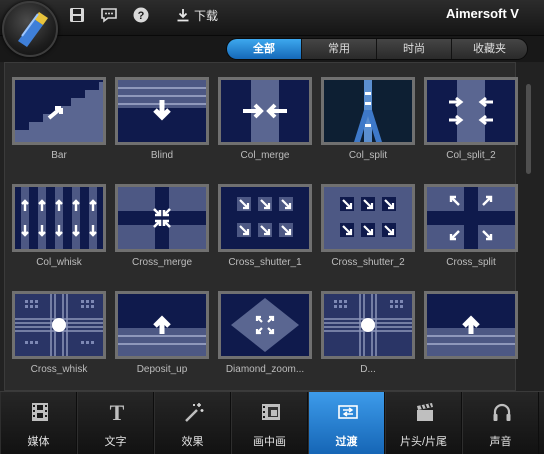 The height and width of the screenshot is (454, 544). I want to click on transition-tile-deposit-up: Deposit_up, so click(162, 333).